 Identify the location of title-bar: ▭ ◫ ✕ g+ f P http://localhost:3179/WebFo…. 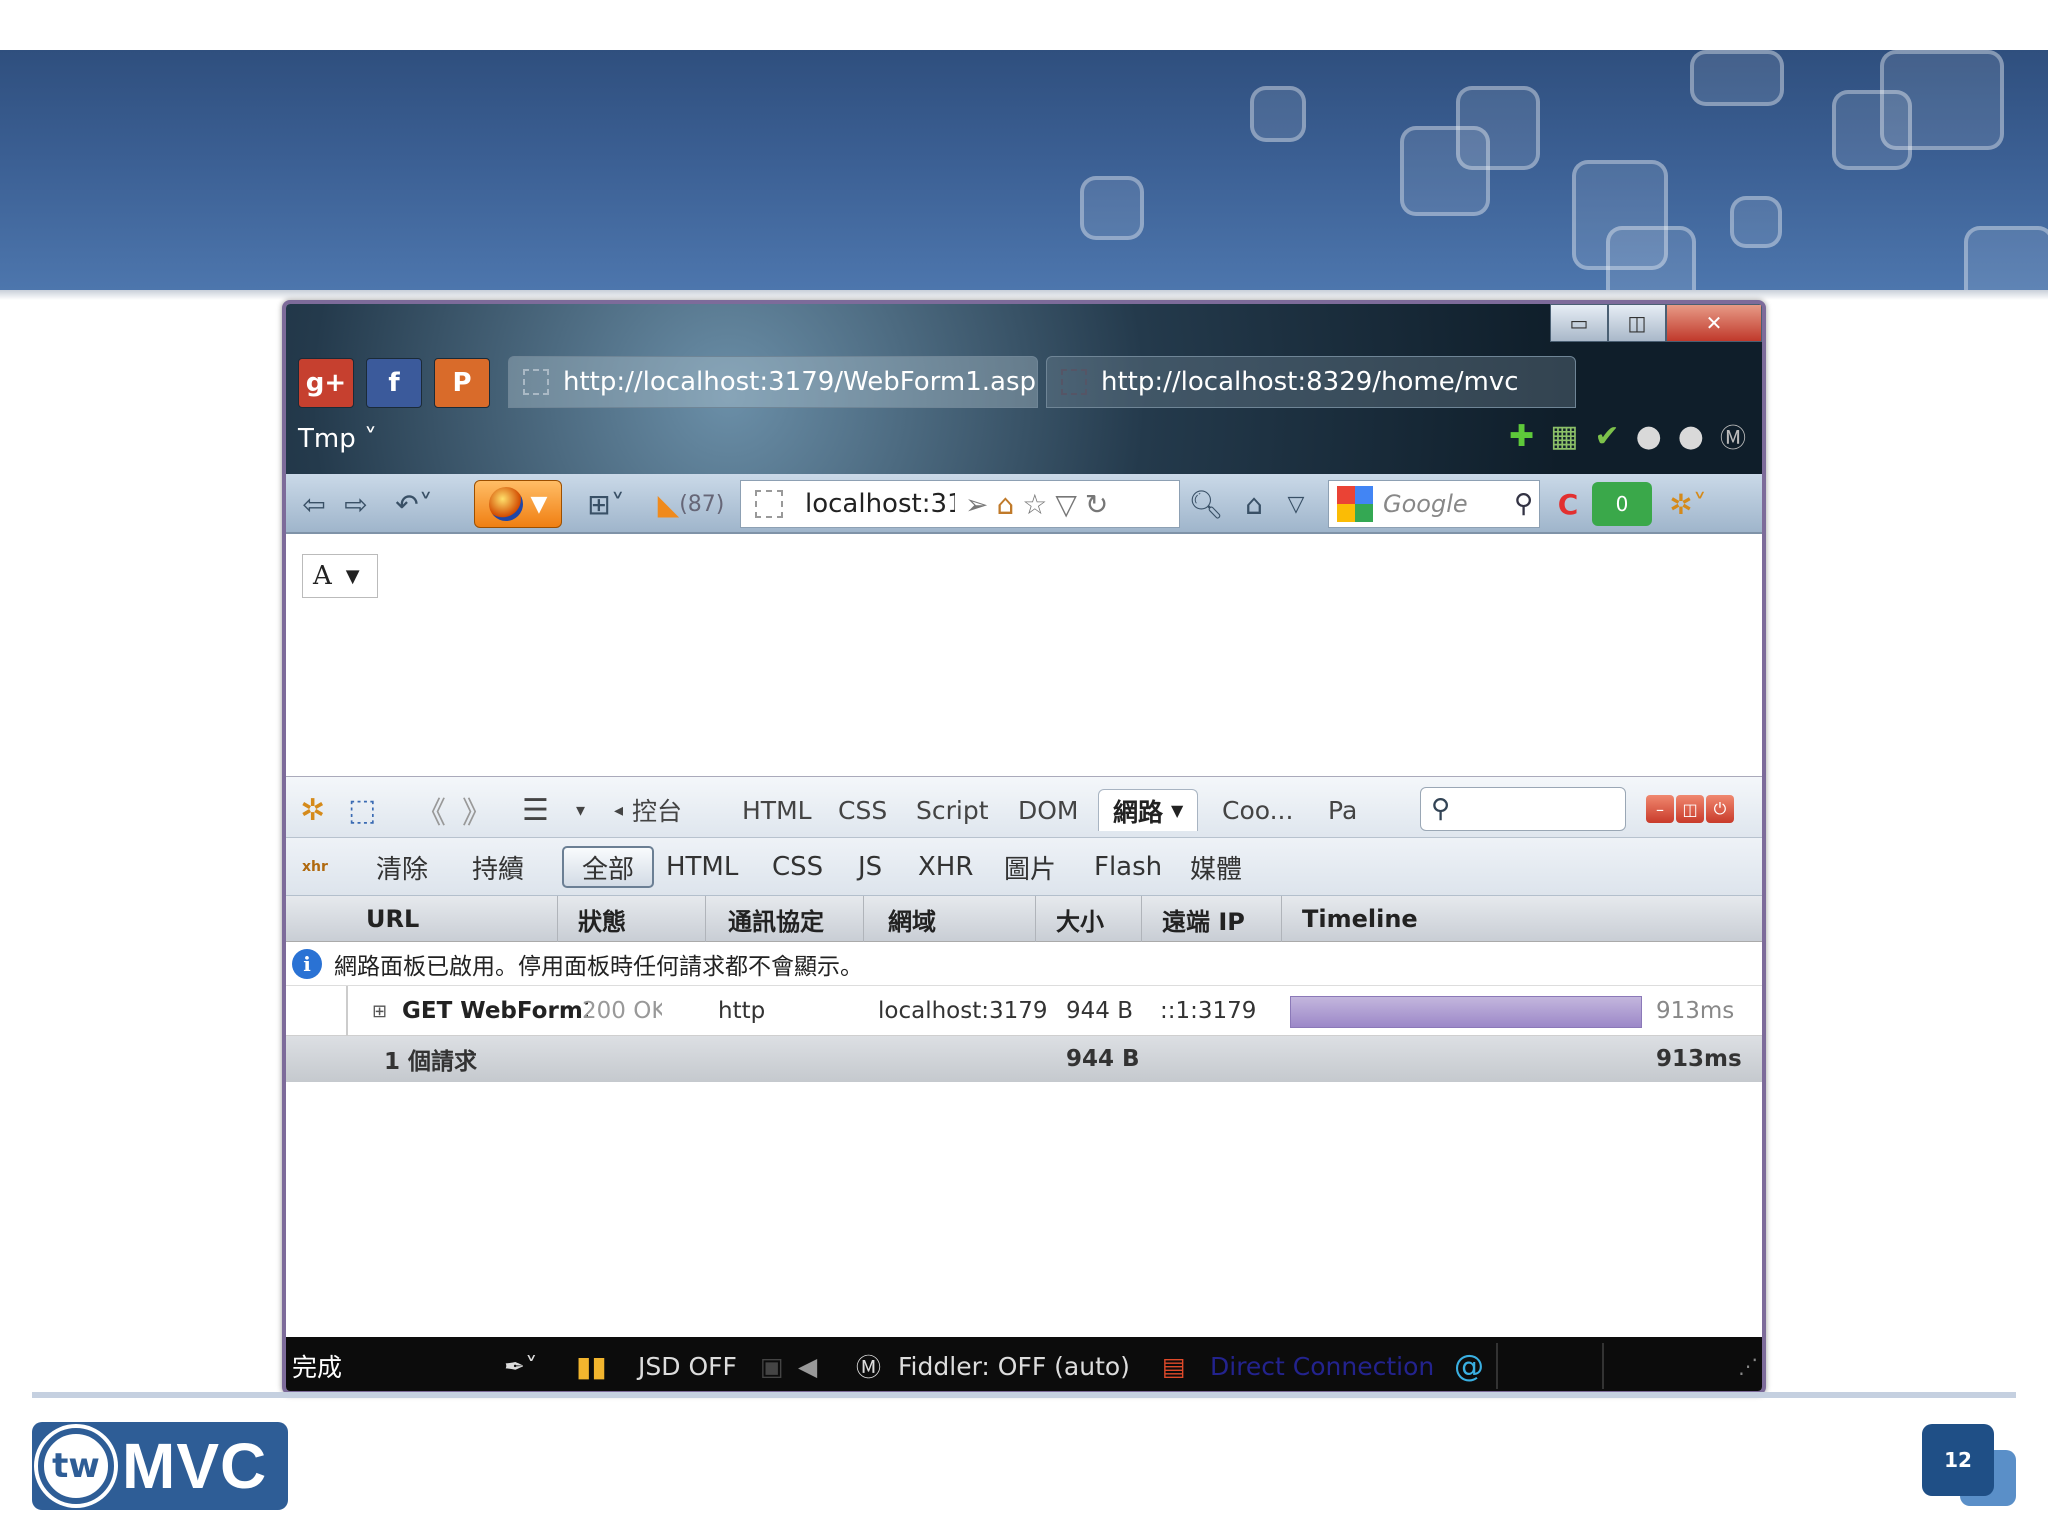
(1024, 419).